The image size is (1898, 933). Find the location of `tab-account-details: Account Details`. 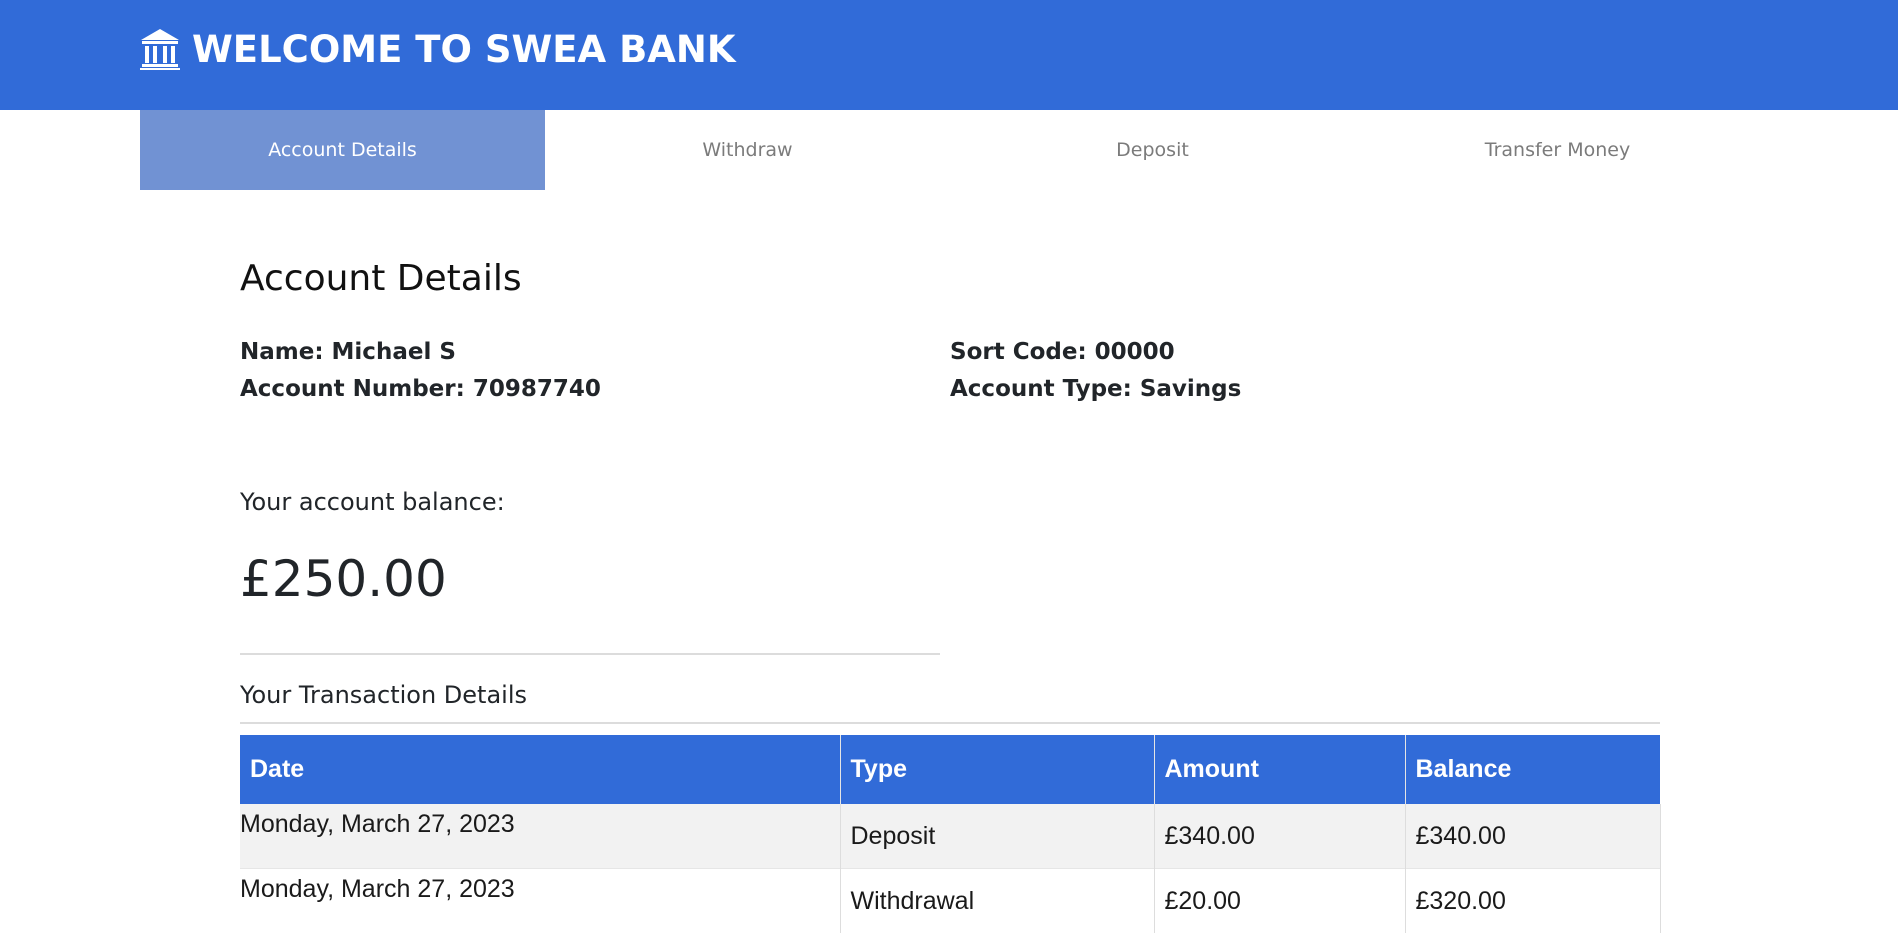

tab-account-details: Account Details is located at coordinates (342, 150).